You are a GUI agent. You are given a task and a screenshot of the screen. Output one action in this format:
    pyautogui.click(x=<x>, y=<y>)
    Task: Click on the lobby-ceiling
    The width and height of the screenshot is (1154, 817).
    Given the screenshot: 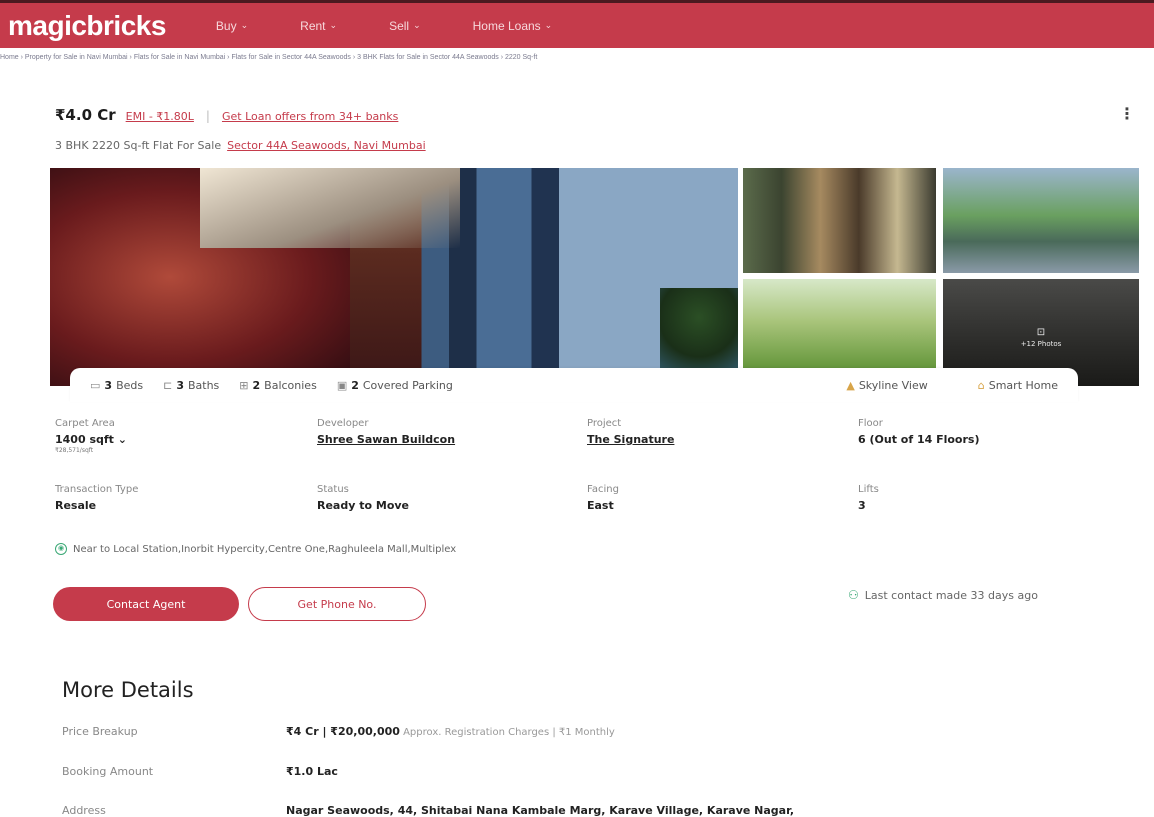 What is the action you would take?
    pyautogui.click(x=330, y=208)
    